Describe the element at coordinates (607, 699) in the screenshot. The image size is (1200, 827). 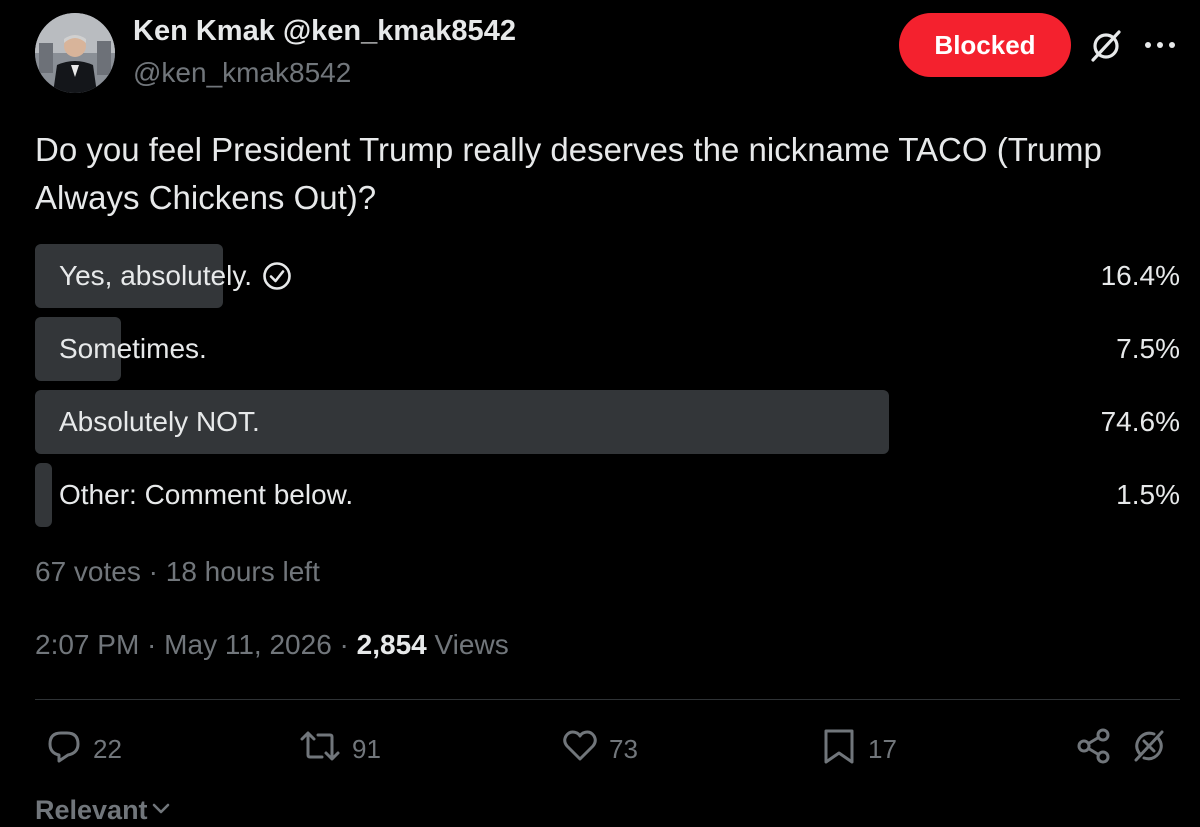
I see `divider` at that location.